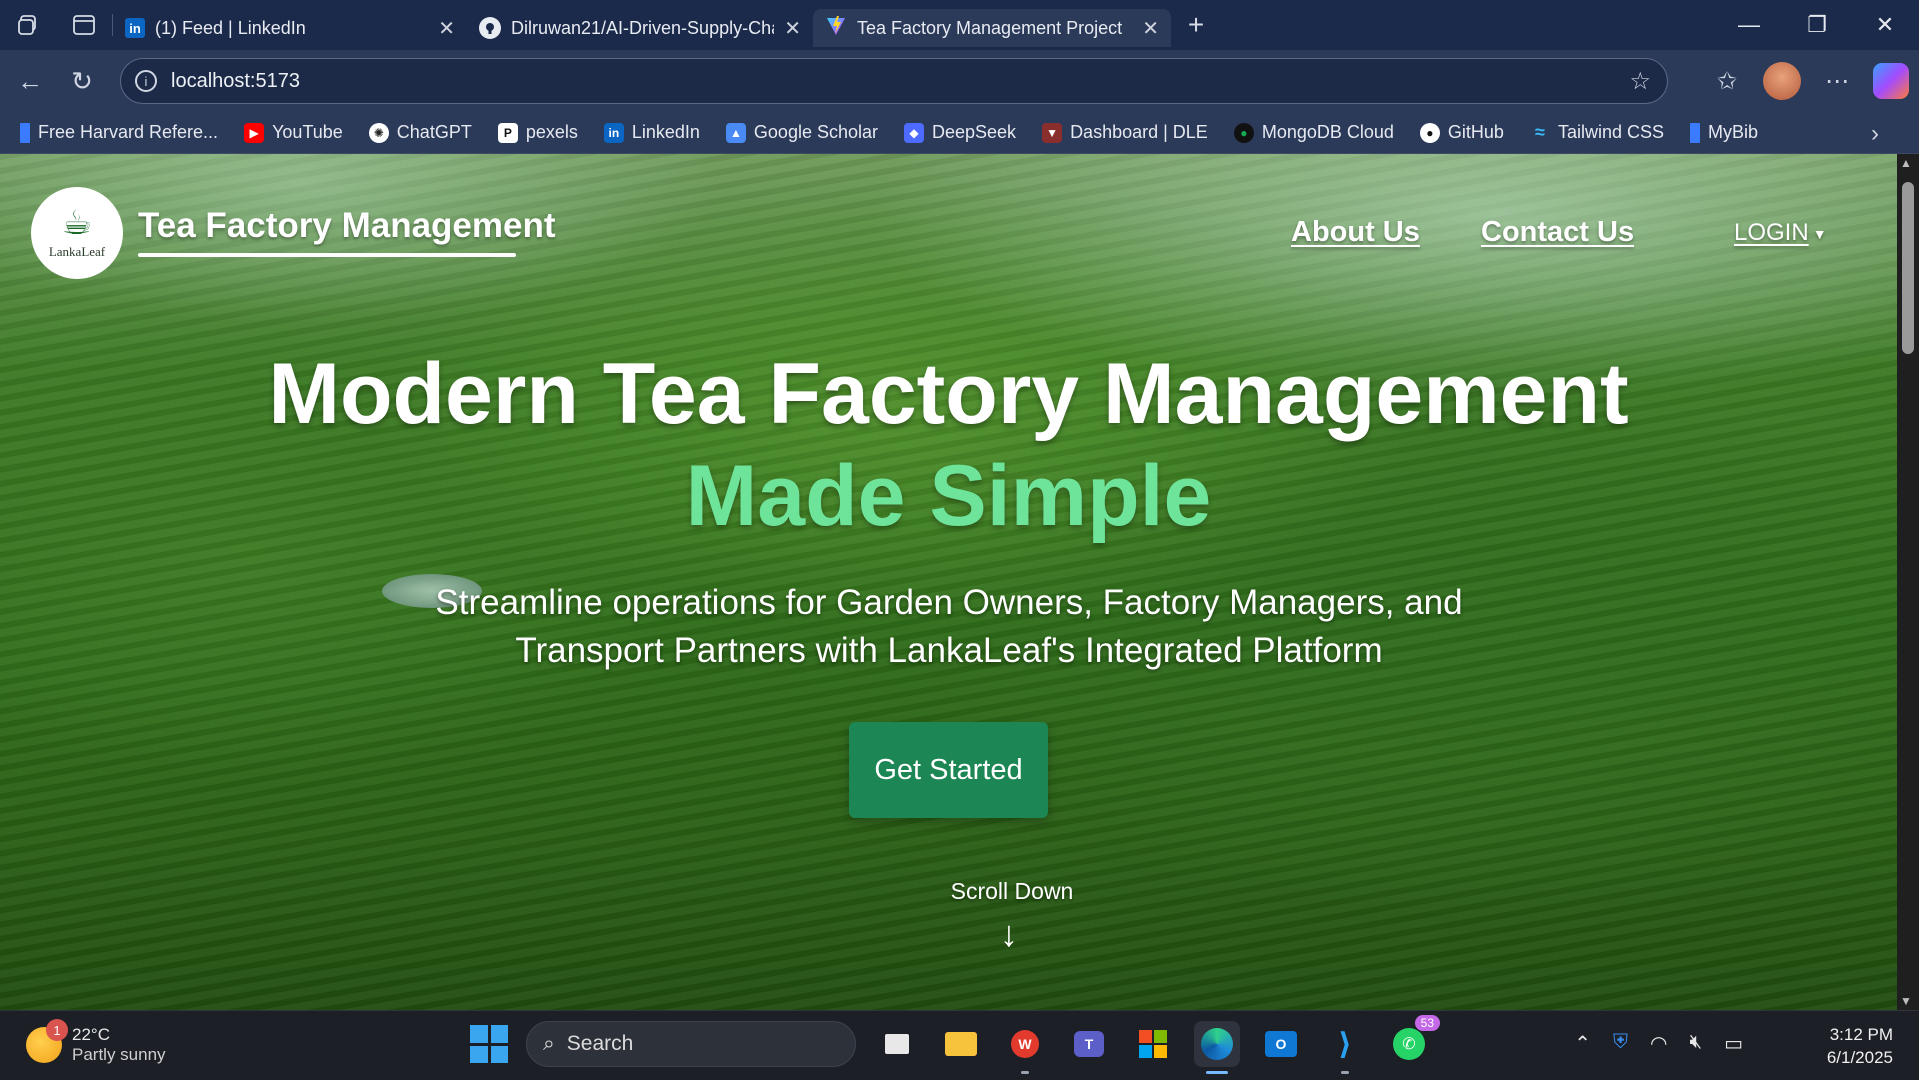 The image size is (1919, 1080). I want to click on pexels-icon: P, so click(507, 132).